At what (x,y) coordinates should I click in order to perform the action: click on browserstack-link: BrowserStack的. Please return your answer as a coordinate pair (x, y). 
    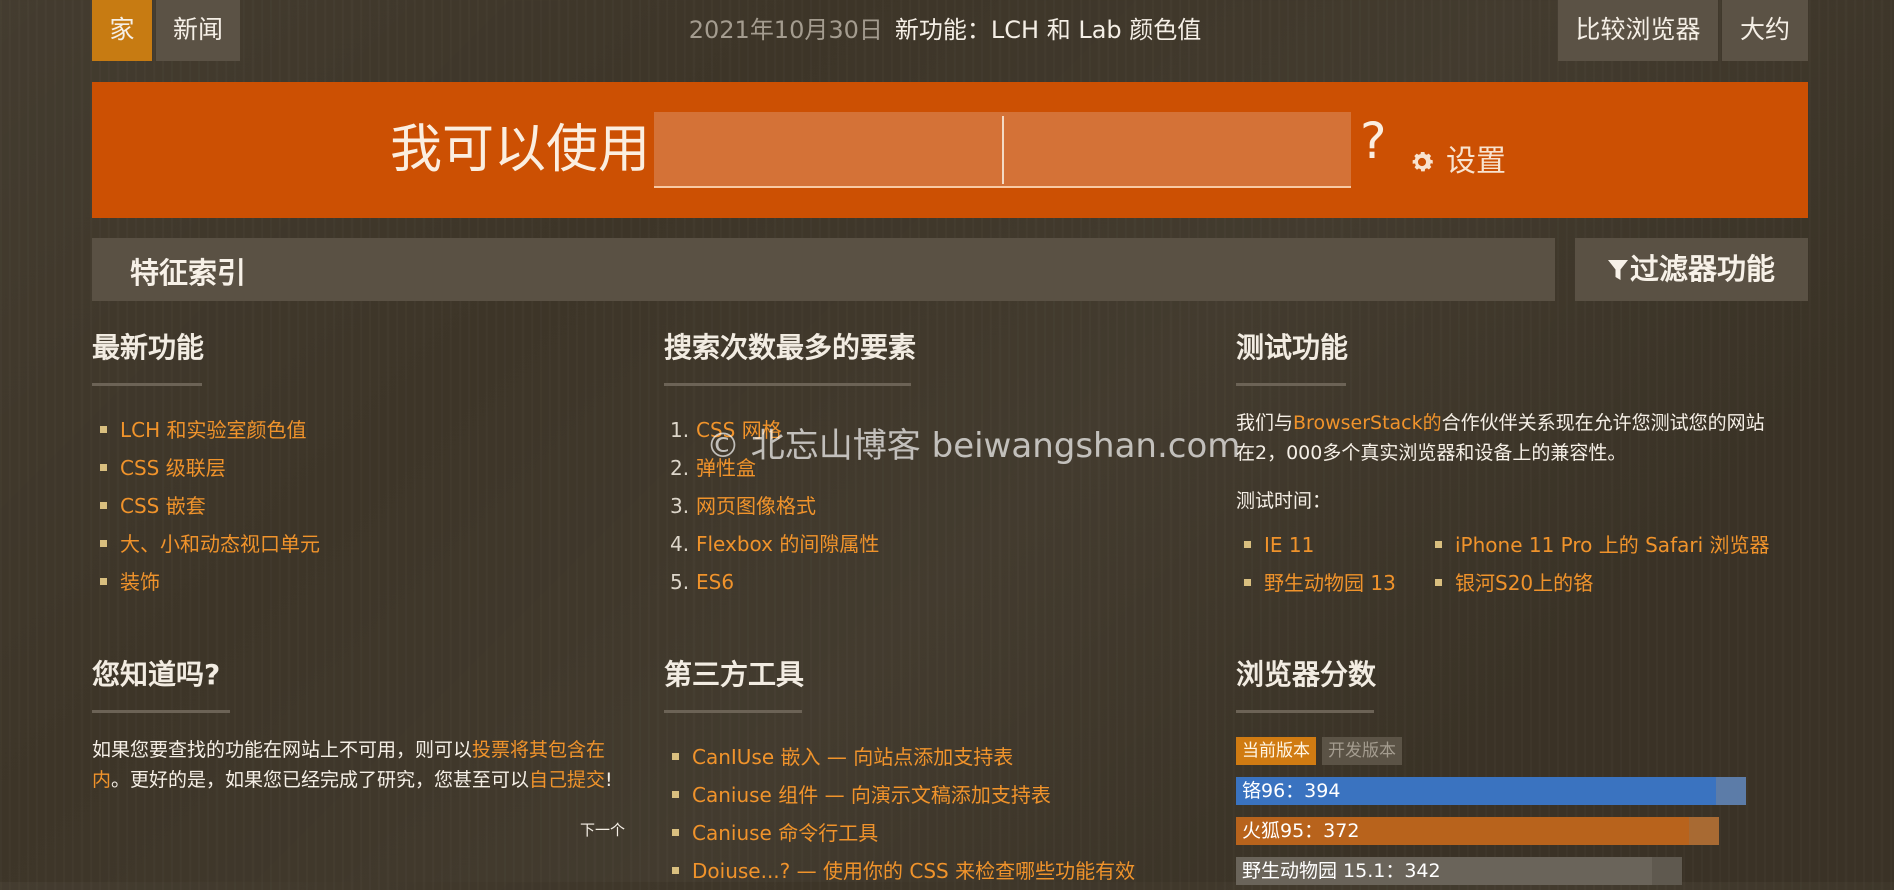
    Looking at the image, I should click on (1367, 423).